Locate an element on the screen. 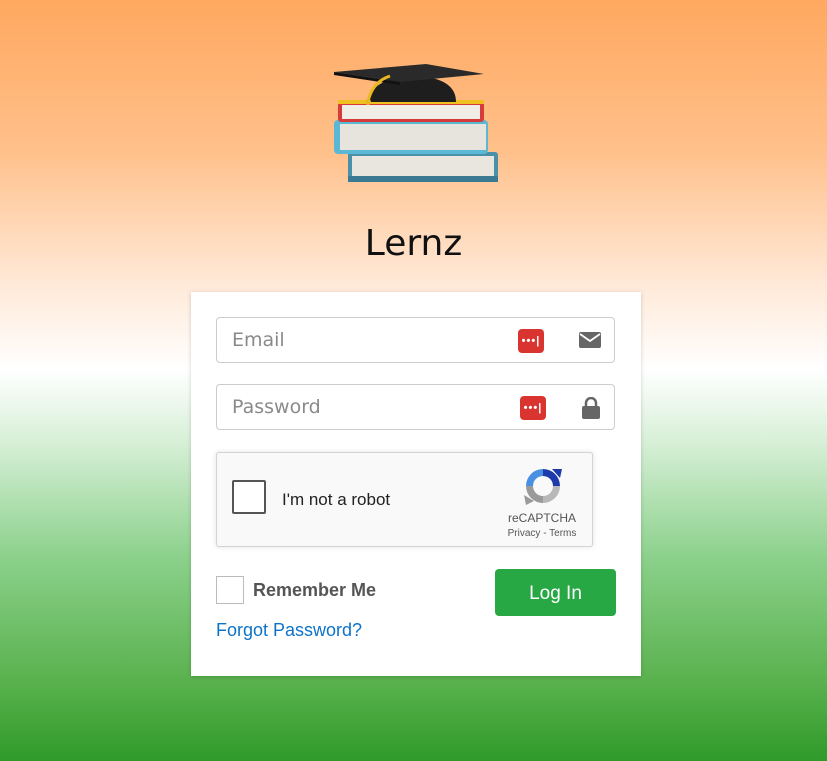 The width and height of the screenshot is (827, 761). app-title: Lernz is located at coordinates (413, 243).